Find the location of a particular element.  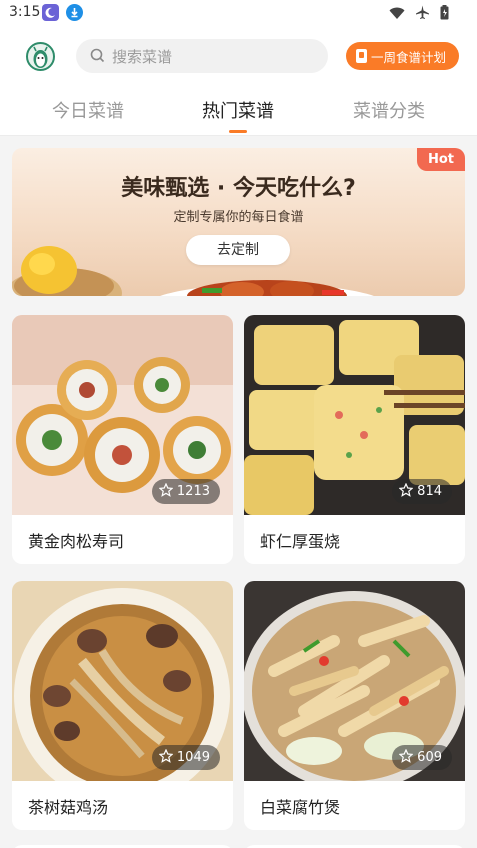

hot-badge: Hot is located at coordinates (441, 159).